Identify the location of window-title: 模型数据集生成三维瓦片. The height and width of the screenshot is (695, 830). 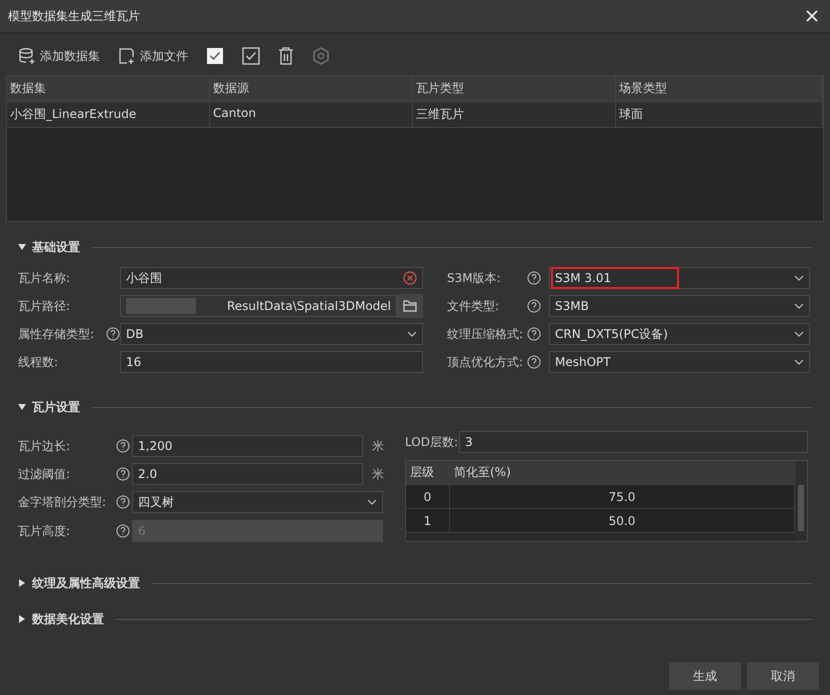
(74, 16).